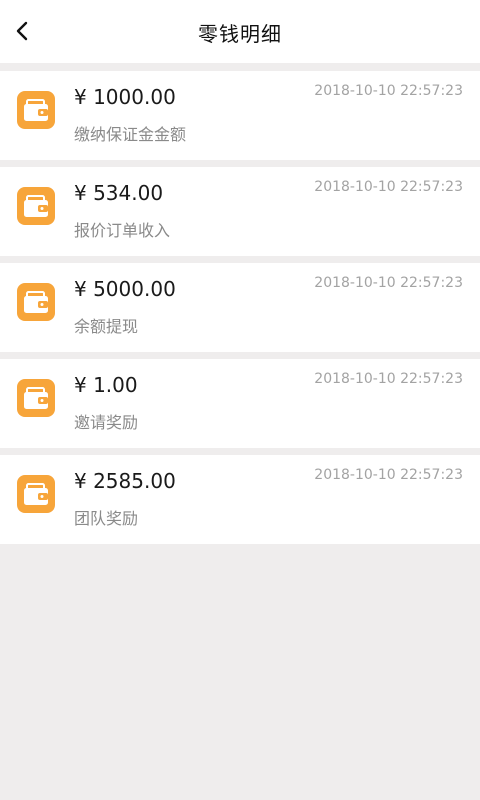 The image size is (480, 800). Describe the element at coordinates (106, 518) in the screenshot. I see `transaction-description: 团队奖励` at that location.